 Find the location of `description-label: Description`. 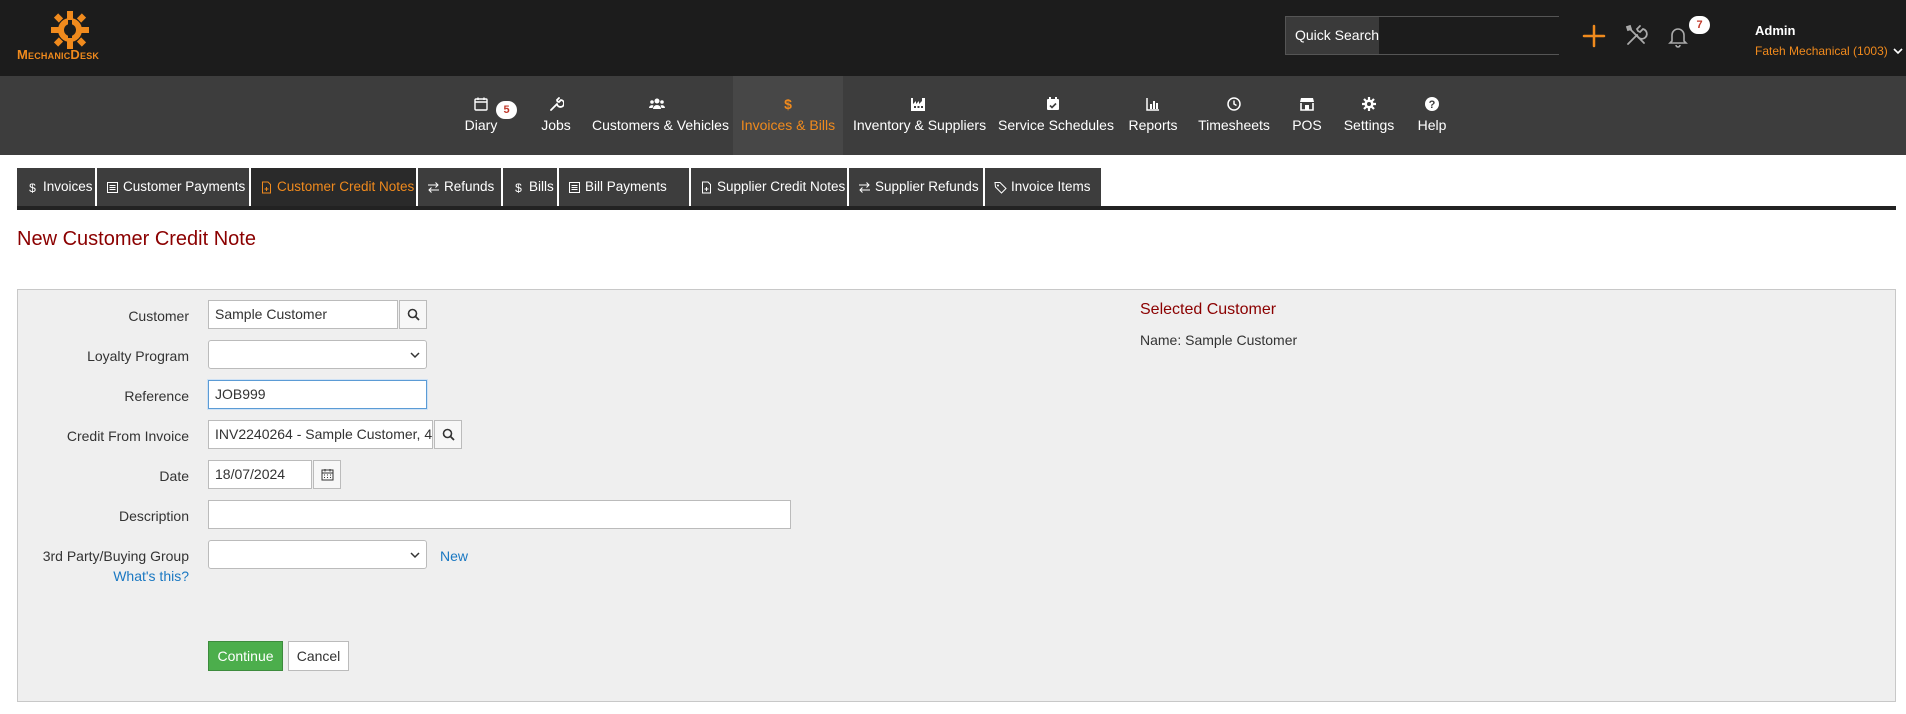

description-label: Description is located at coordinates (153, 516).